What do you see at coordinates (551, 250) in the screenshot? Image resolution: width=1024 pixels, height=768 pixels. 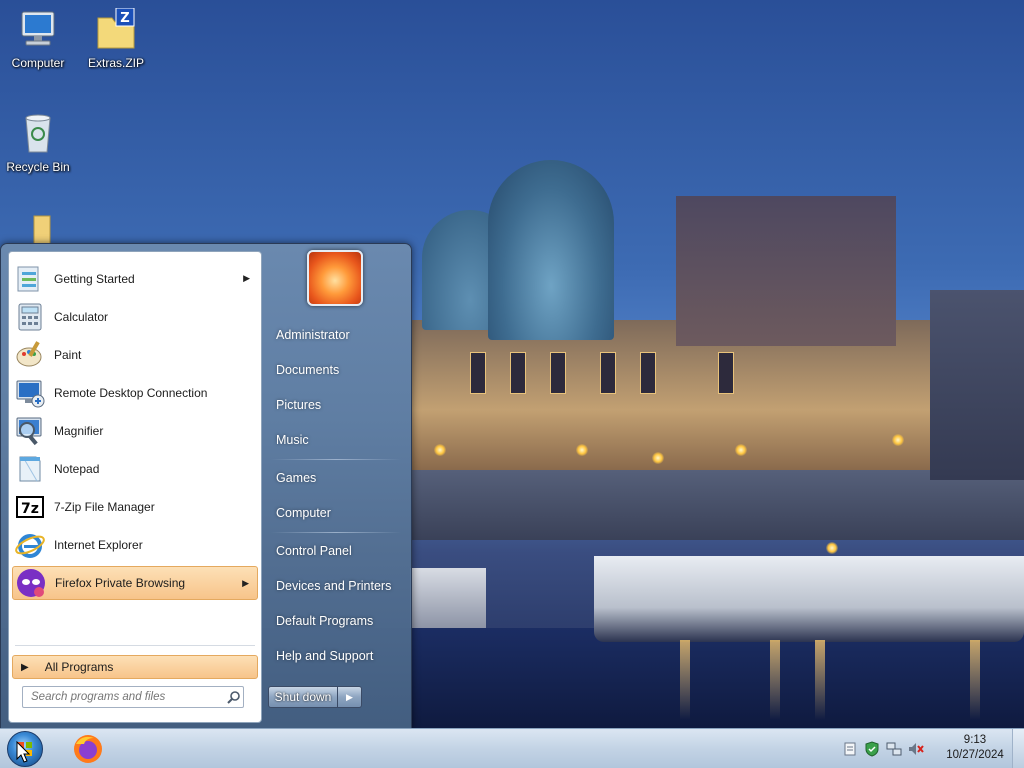 I see `wallpaper-glass-dome` at bounding box center [551, 250].